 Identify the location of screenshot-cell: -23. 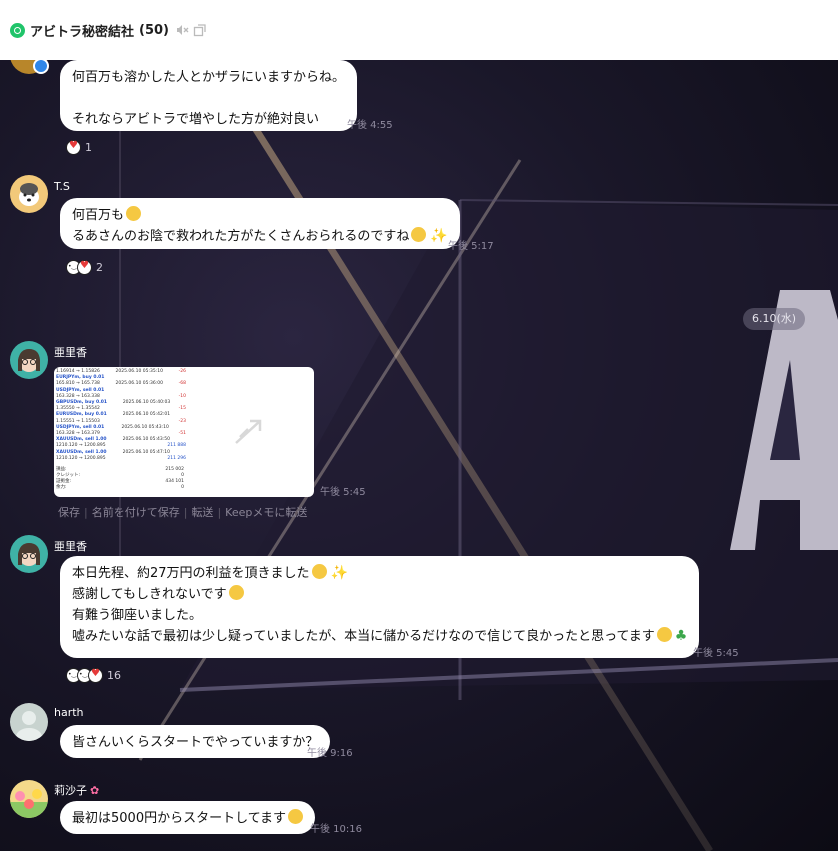
(182, 421).